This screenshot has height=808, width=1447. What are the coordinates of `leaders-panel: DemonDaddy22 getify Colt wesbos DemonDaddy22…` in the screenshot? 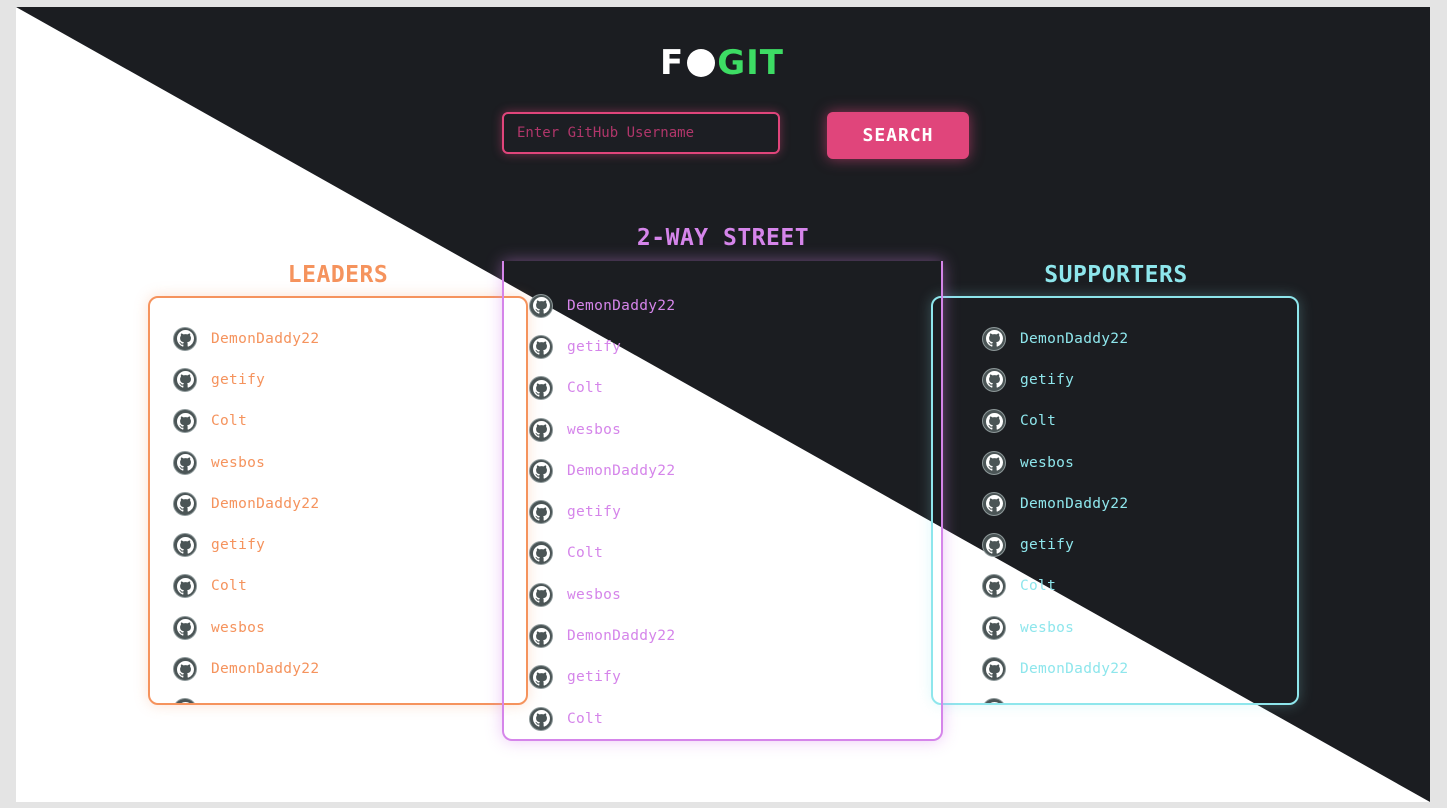 It's located at (338, 500).